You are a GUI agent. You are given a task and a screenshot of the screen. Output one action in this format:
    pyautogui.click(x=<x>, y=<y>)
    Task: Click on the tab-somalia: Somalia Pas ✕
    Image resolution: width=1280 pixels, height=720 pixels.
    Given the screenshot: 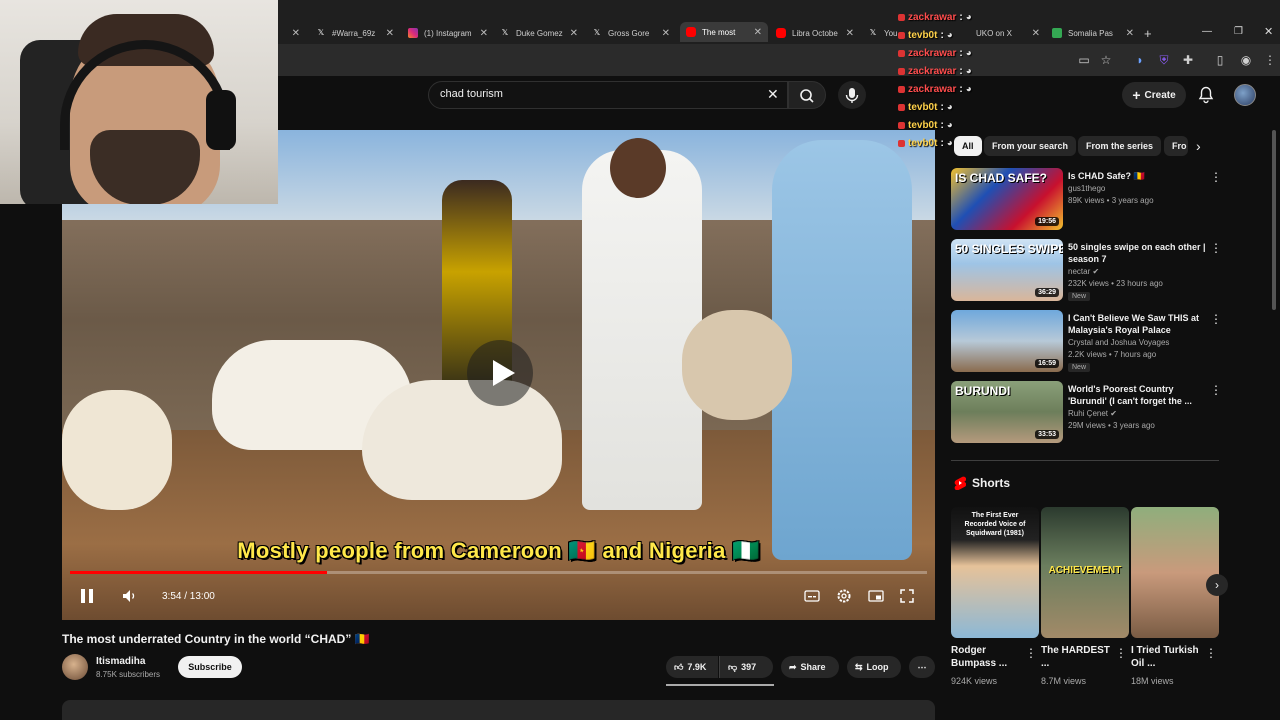 What is the action you would take?
    pyautogui.click(x=1093, y=33)
    